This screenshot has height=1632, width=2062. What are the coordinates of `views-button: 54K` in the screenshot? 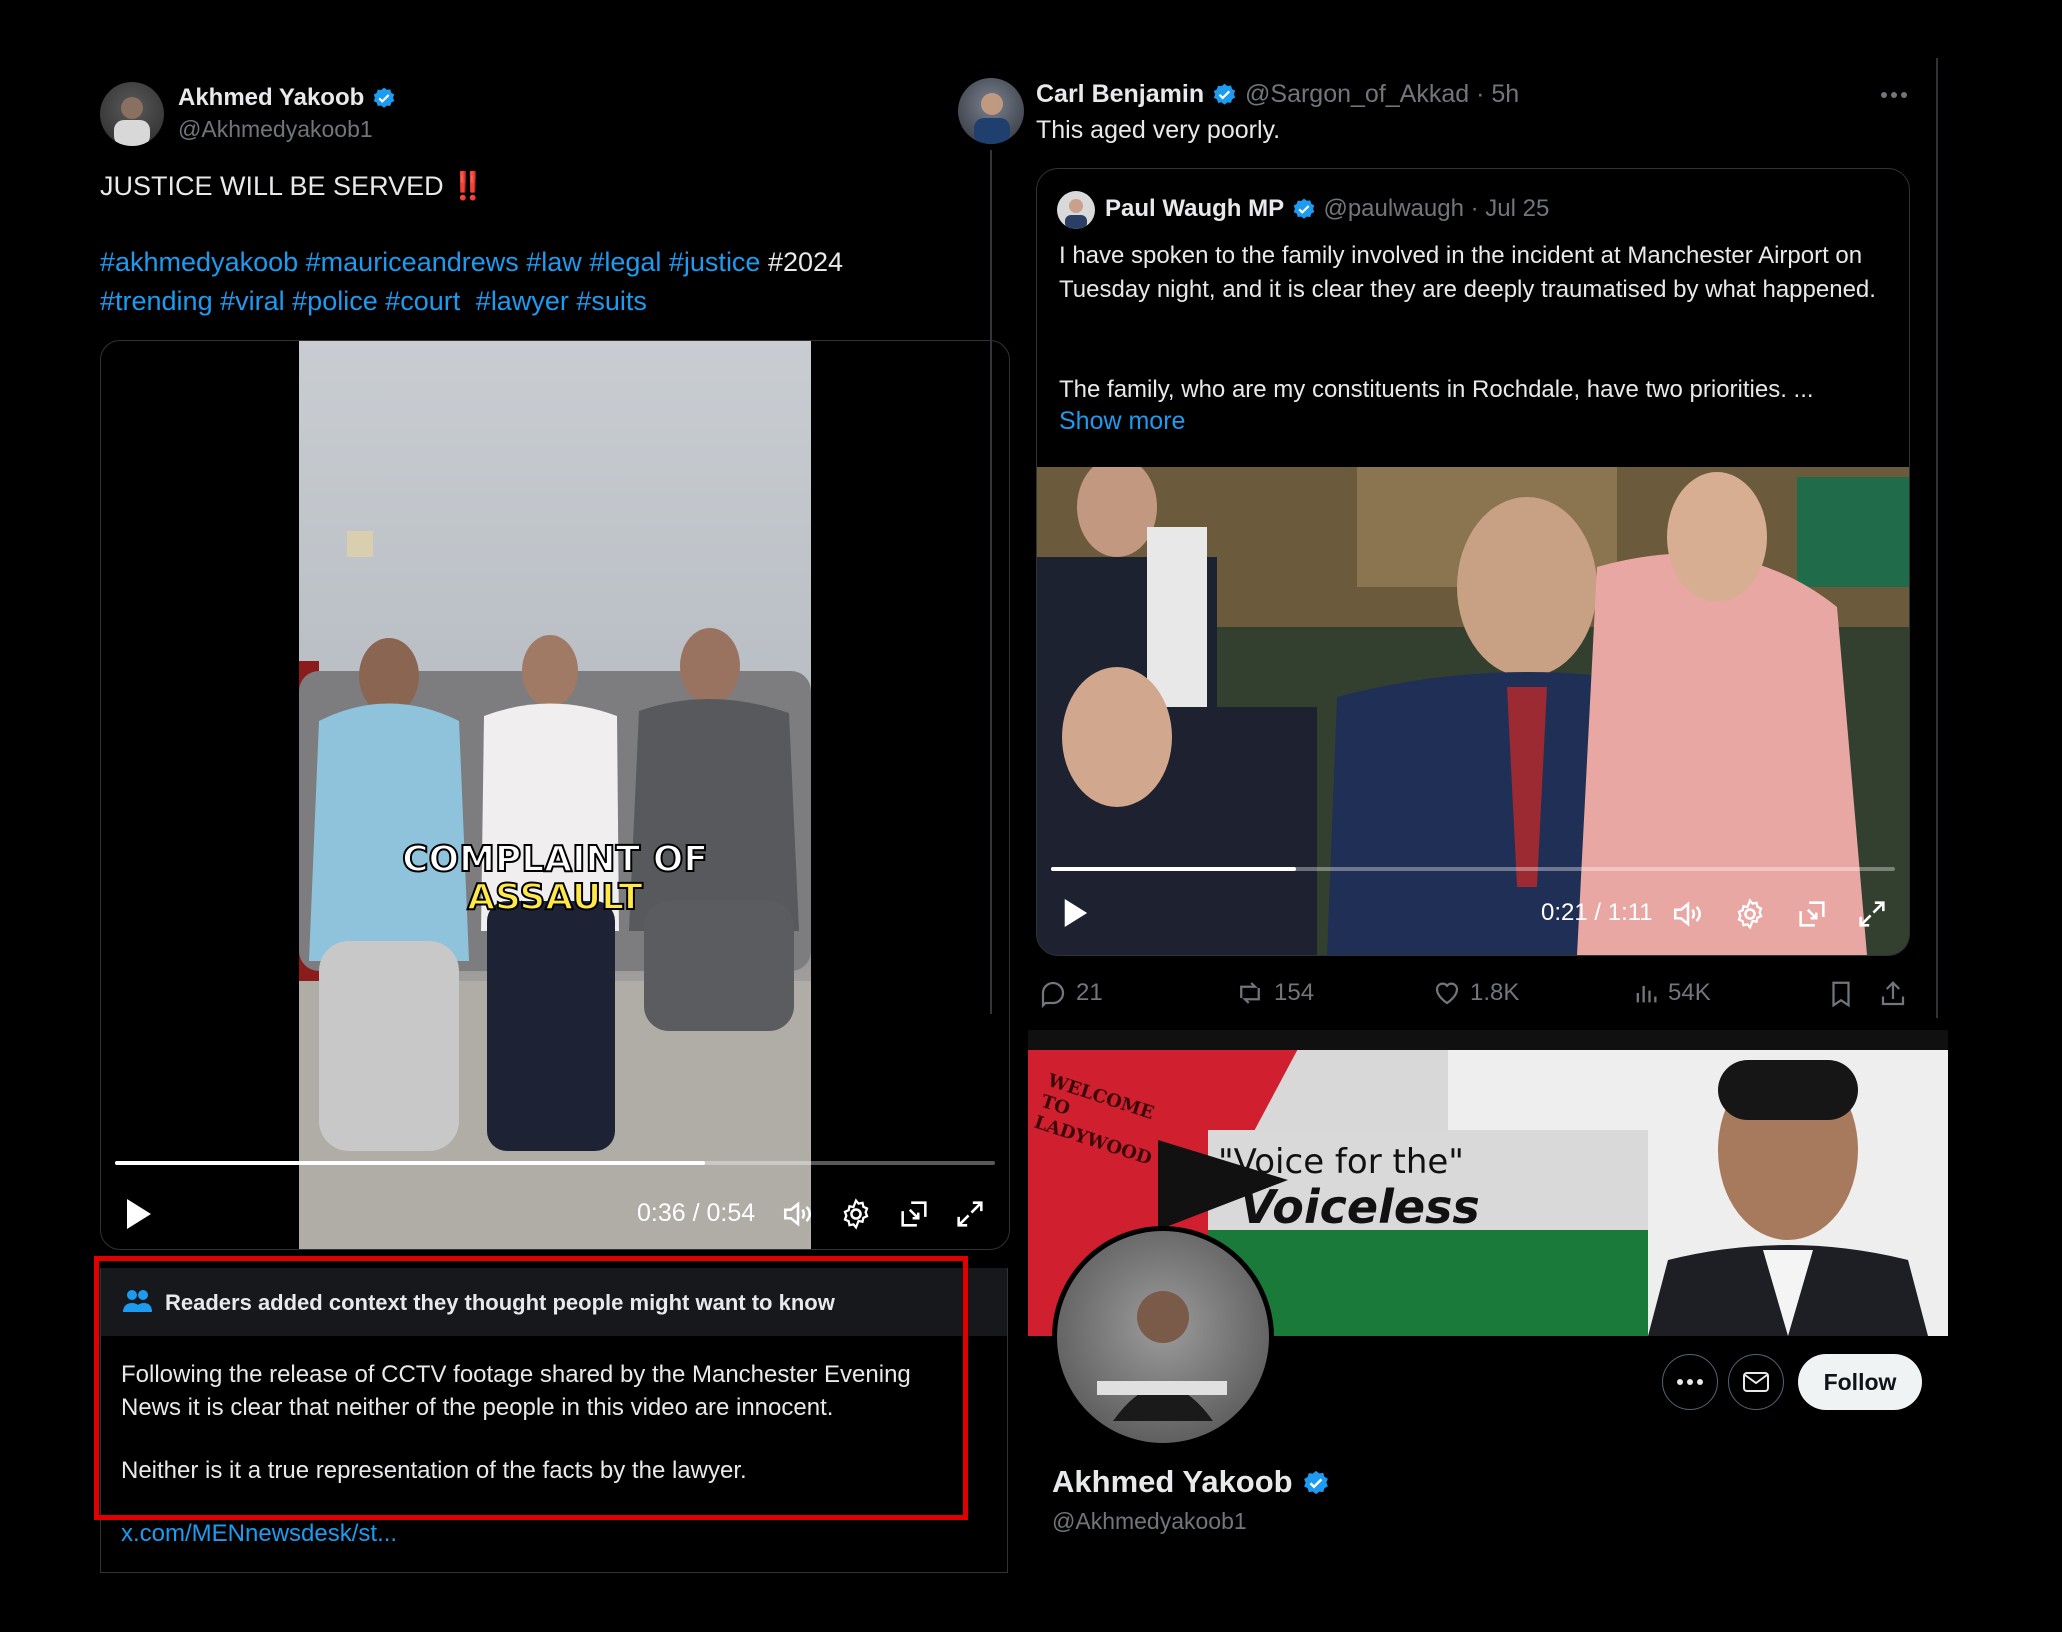 It's located at (1671, 993).